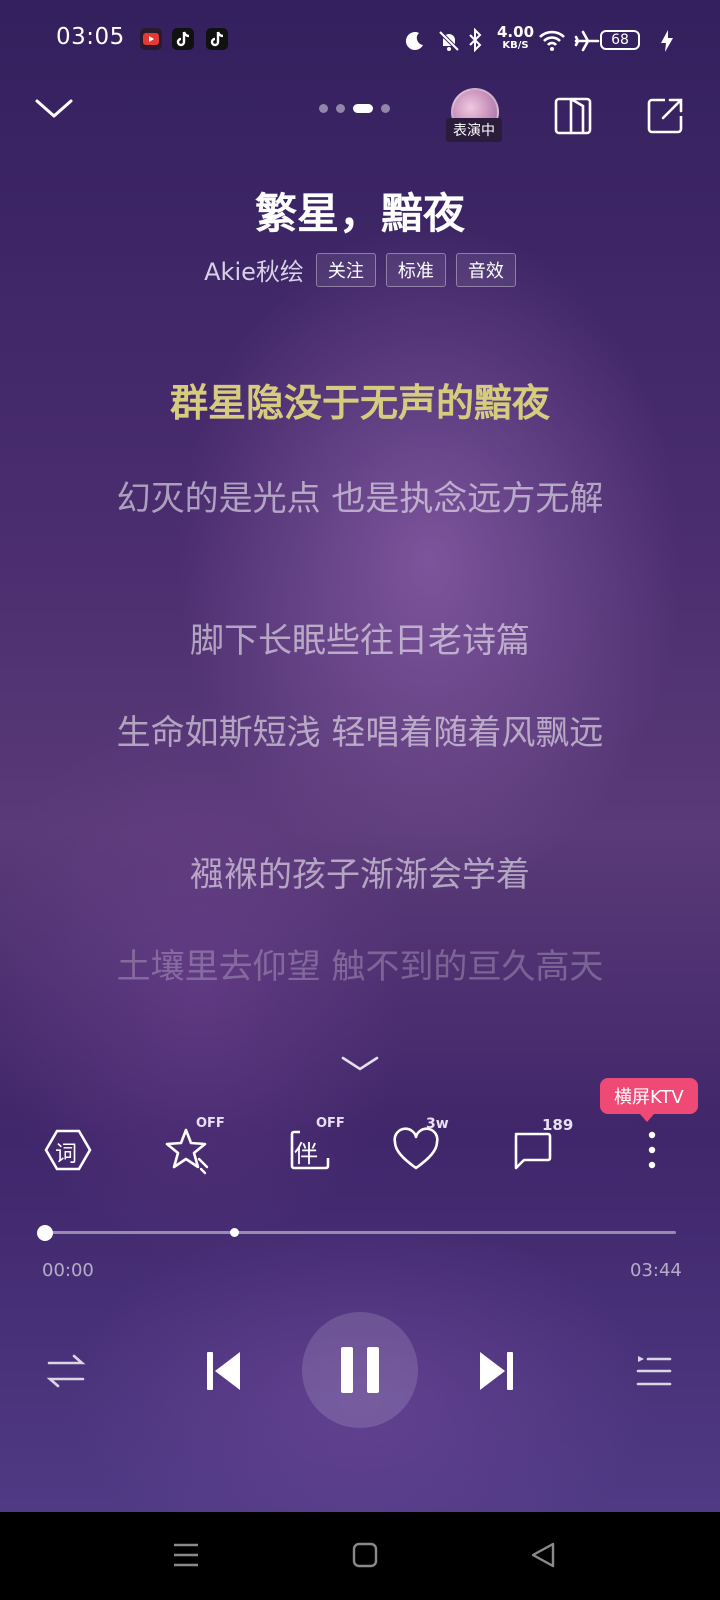  Describe the element at coordinates (360, 499) in the screenshot. I see `lyric-line: 幻灭的是光点 也是执念远方无解` at that location.